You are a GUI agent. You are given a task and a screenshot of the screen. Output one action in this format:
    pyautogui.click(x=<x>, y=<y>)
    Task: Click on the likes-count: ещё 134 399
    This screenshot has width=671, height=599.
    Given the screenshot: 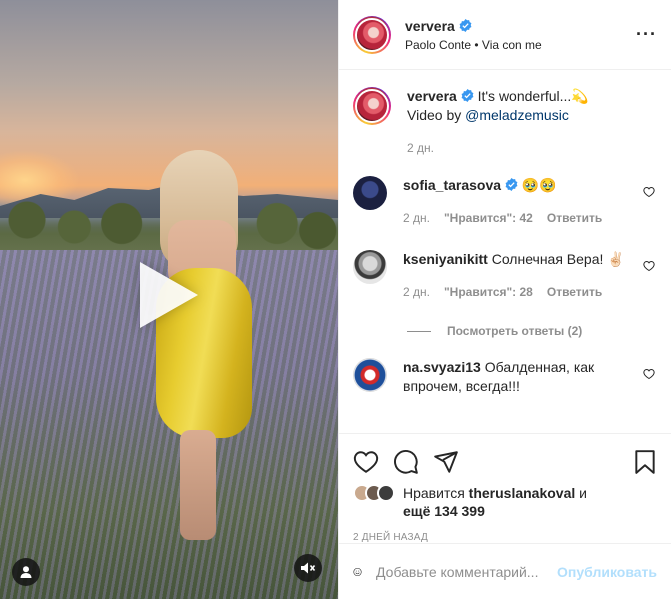 What is the action you would take?
    pyautogui.click(x=444, y=511)
    